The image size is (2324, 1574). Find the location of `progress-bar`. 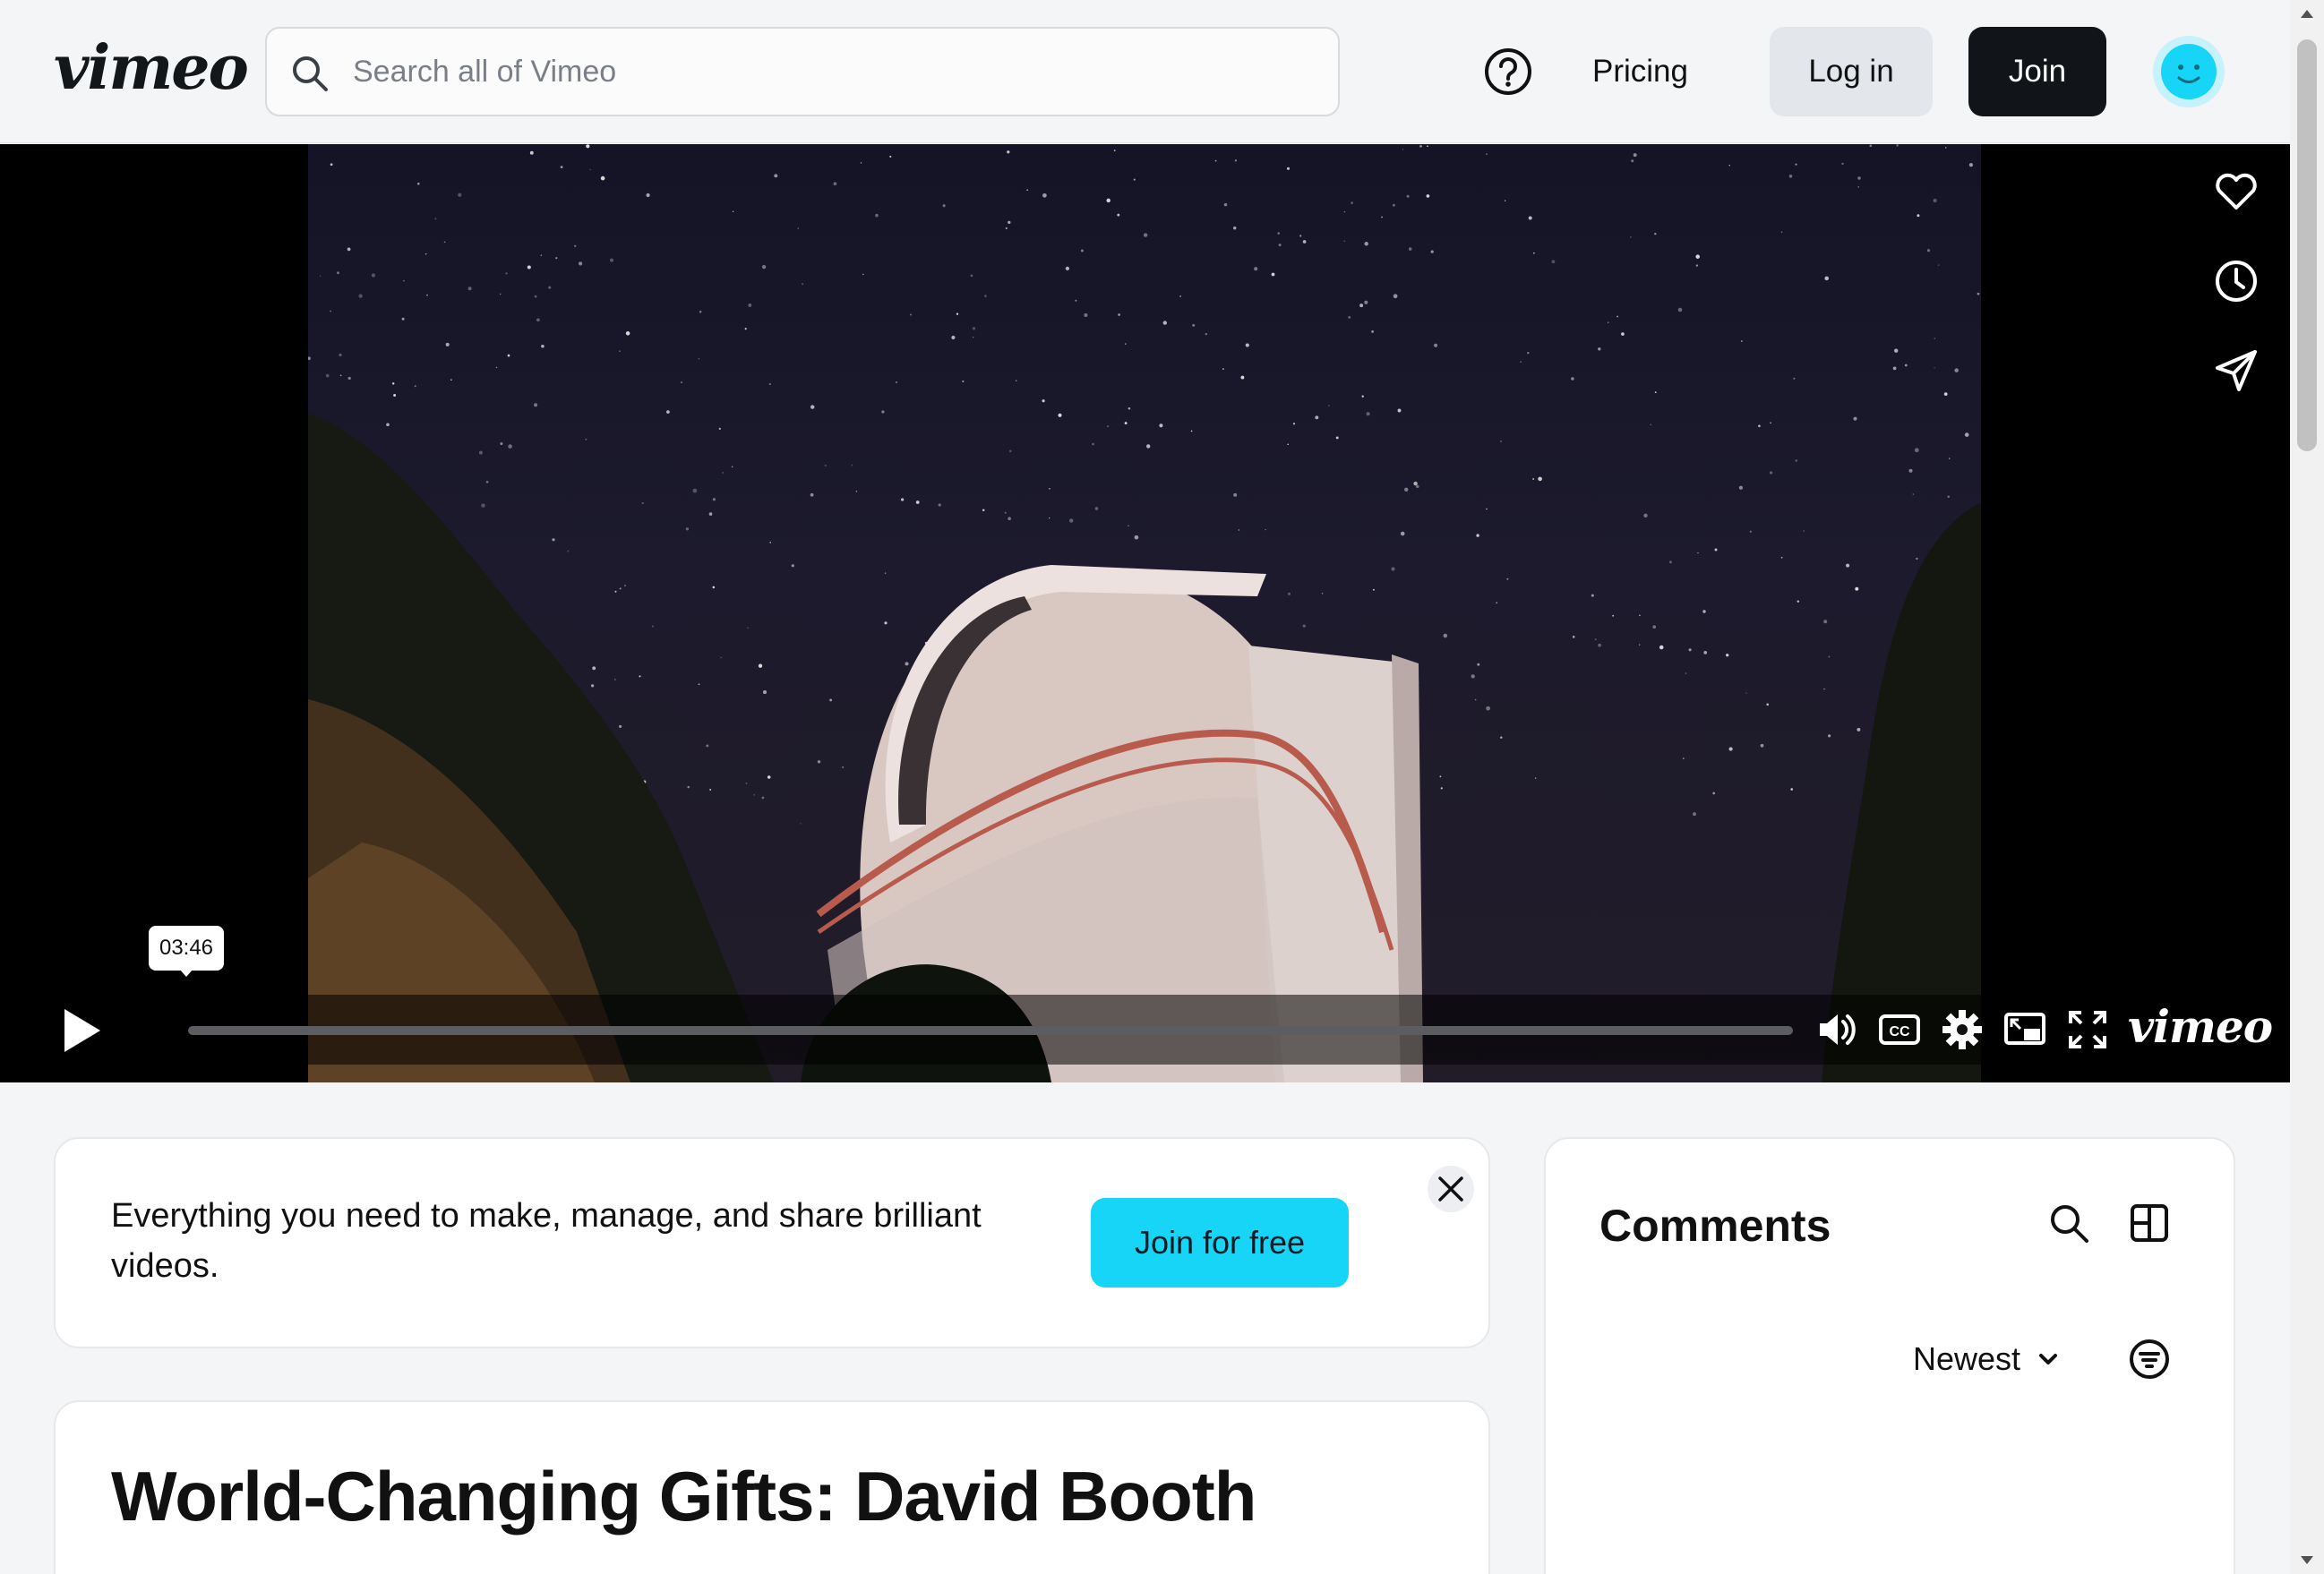

progress-bar is located at coordinates (990, 1031).